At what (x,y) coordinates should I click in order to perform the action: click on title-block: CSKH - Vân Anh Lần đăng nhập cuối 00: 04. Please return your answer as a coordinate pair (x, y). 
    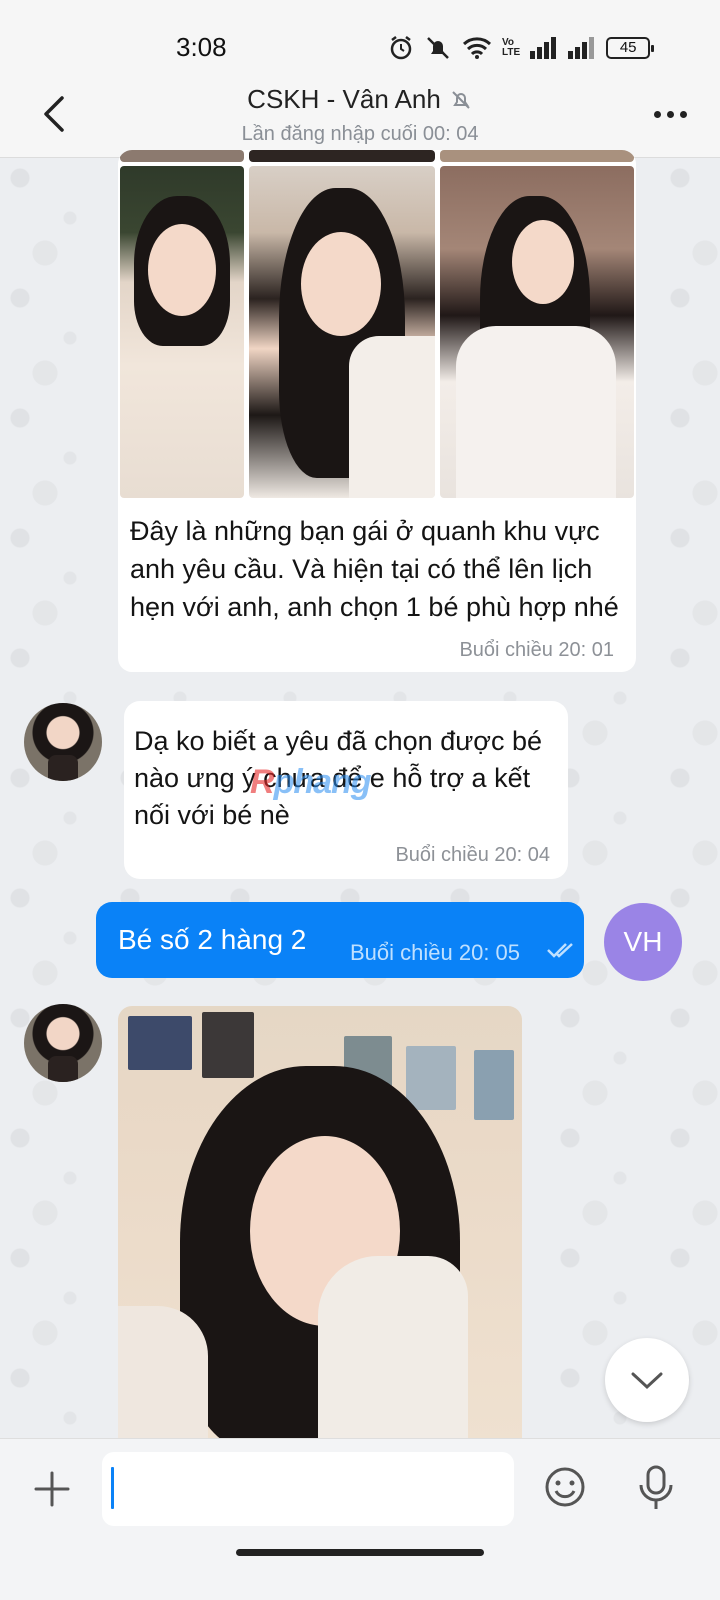
    Looking at the image, I should click on (360, 115).